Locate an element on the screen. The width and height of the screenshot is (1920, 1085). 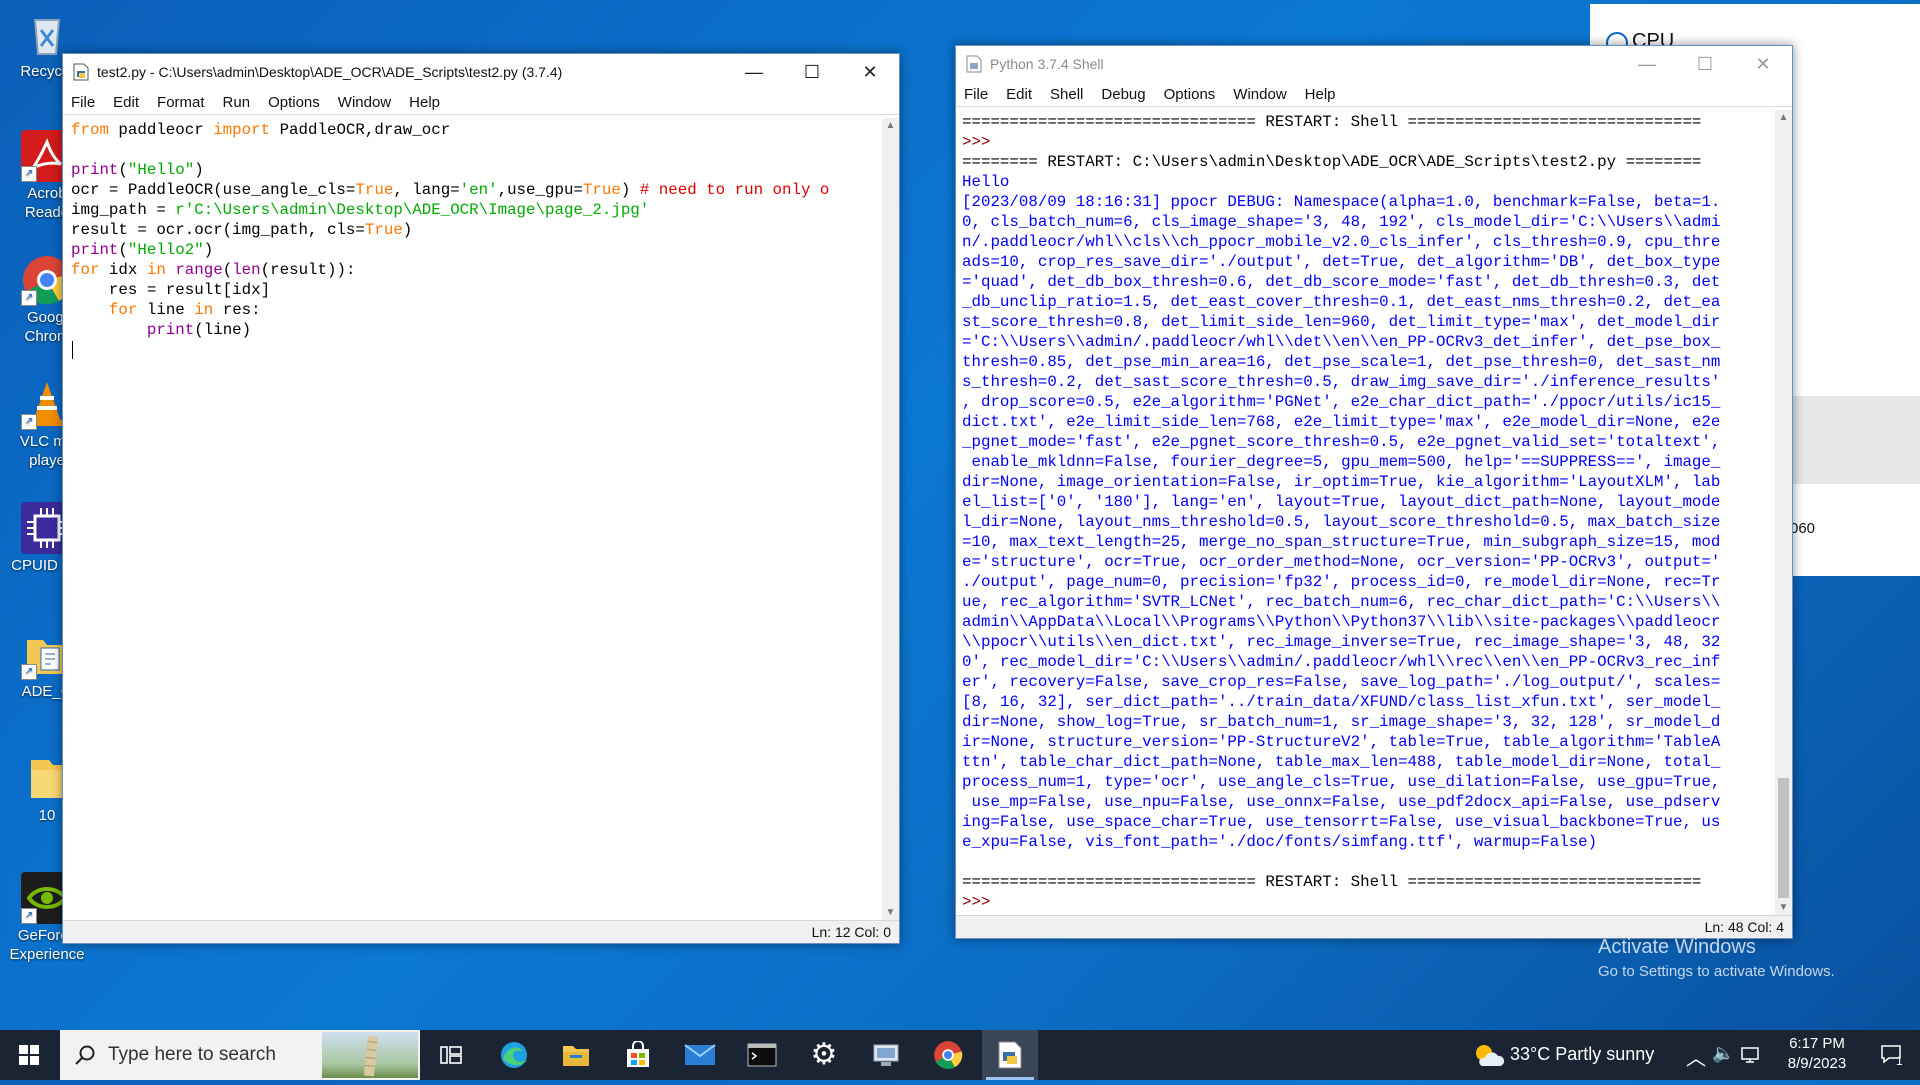
editor-menu-edit: Edit is located at coordinates (126, 102).